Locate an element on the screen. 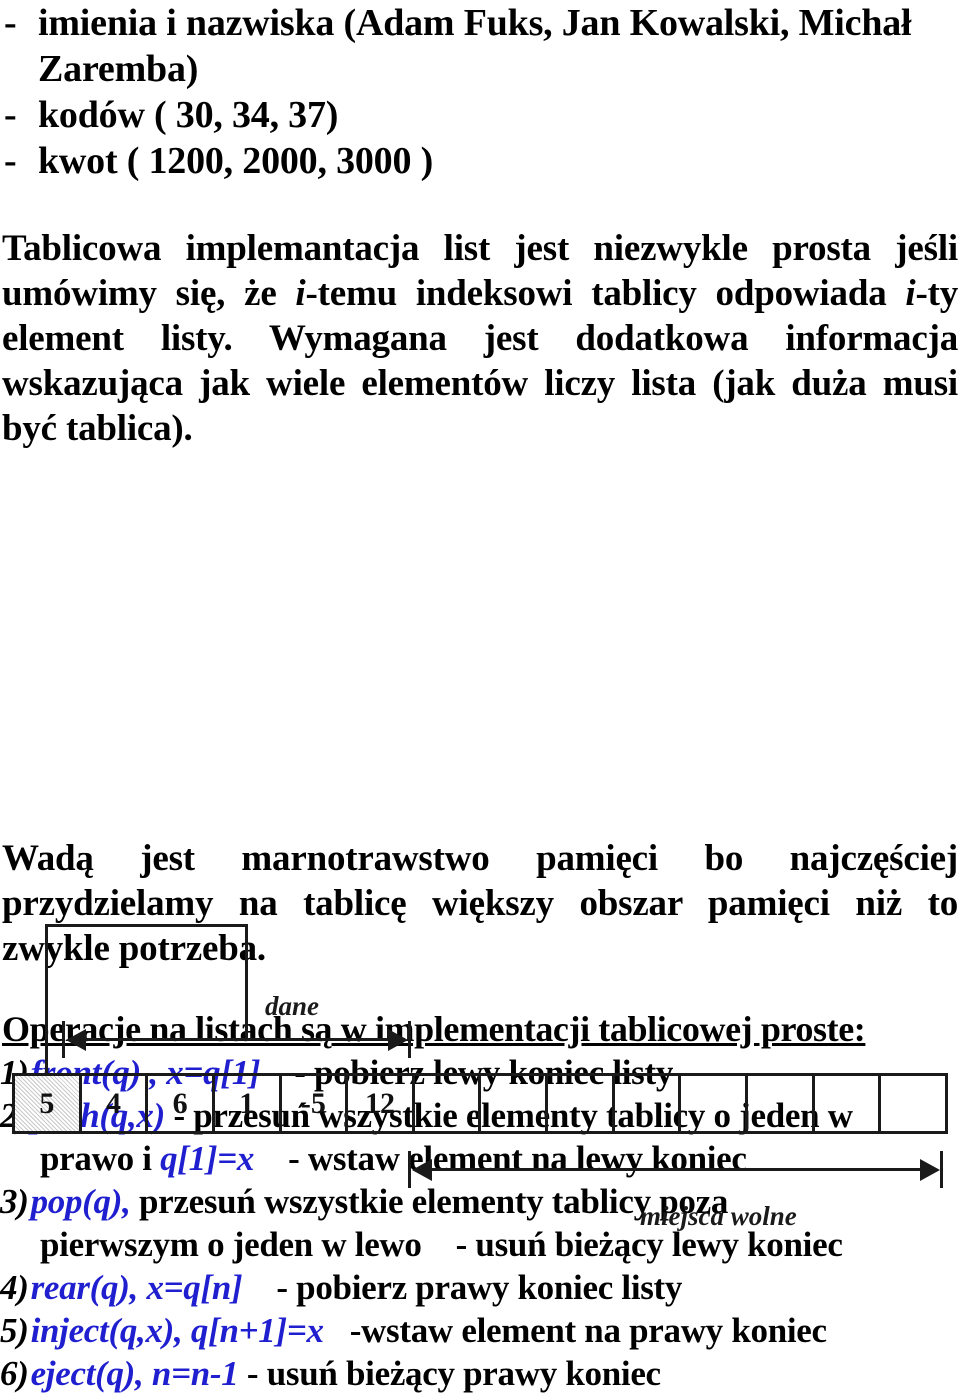 Image resolution: width=960 pixels, height=1395 pixels. list-item: - kwot ( 1200, 2000, 3000 ) is located at coordinates (480, 161).